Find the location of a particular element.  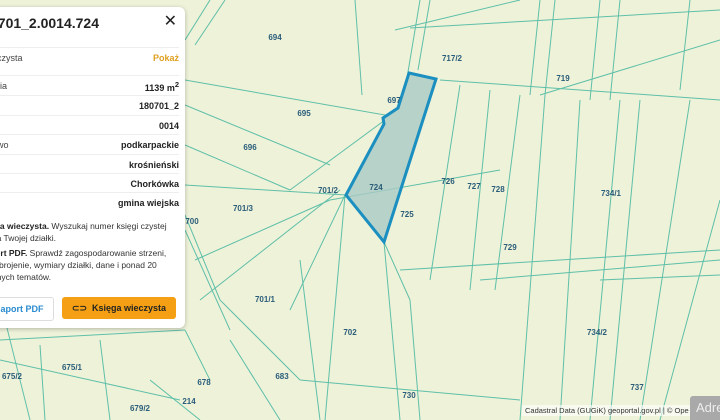

parcel-label: 727 is located at coordinates (474, 186).